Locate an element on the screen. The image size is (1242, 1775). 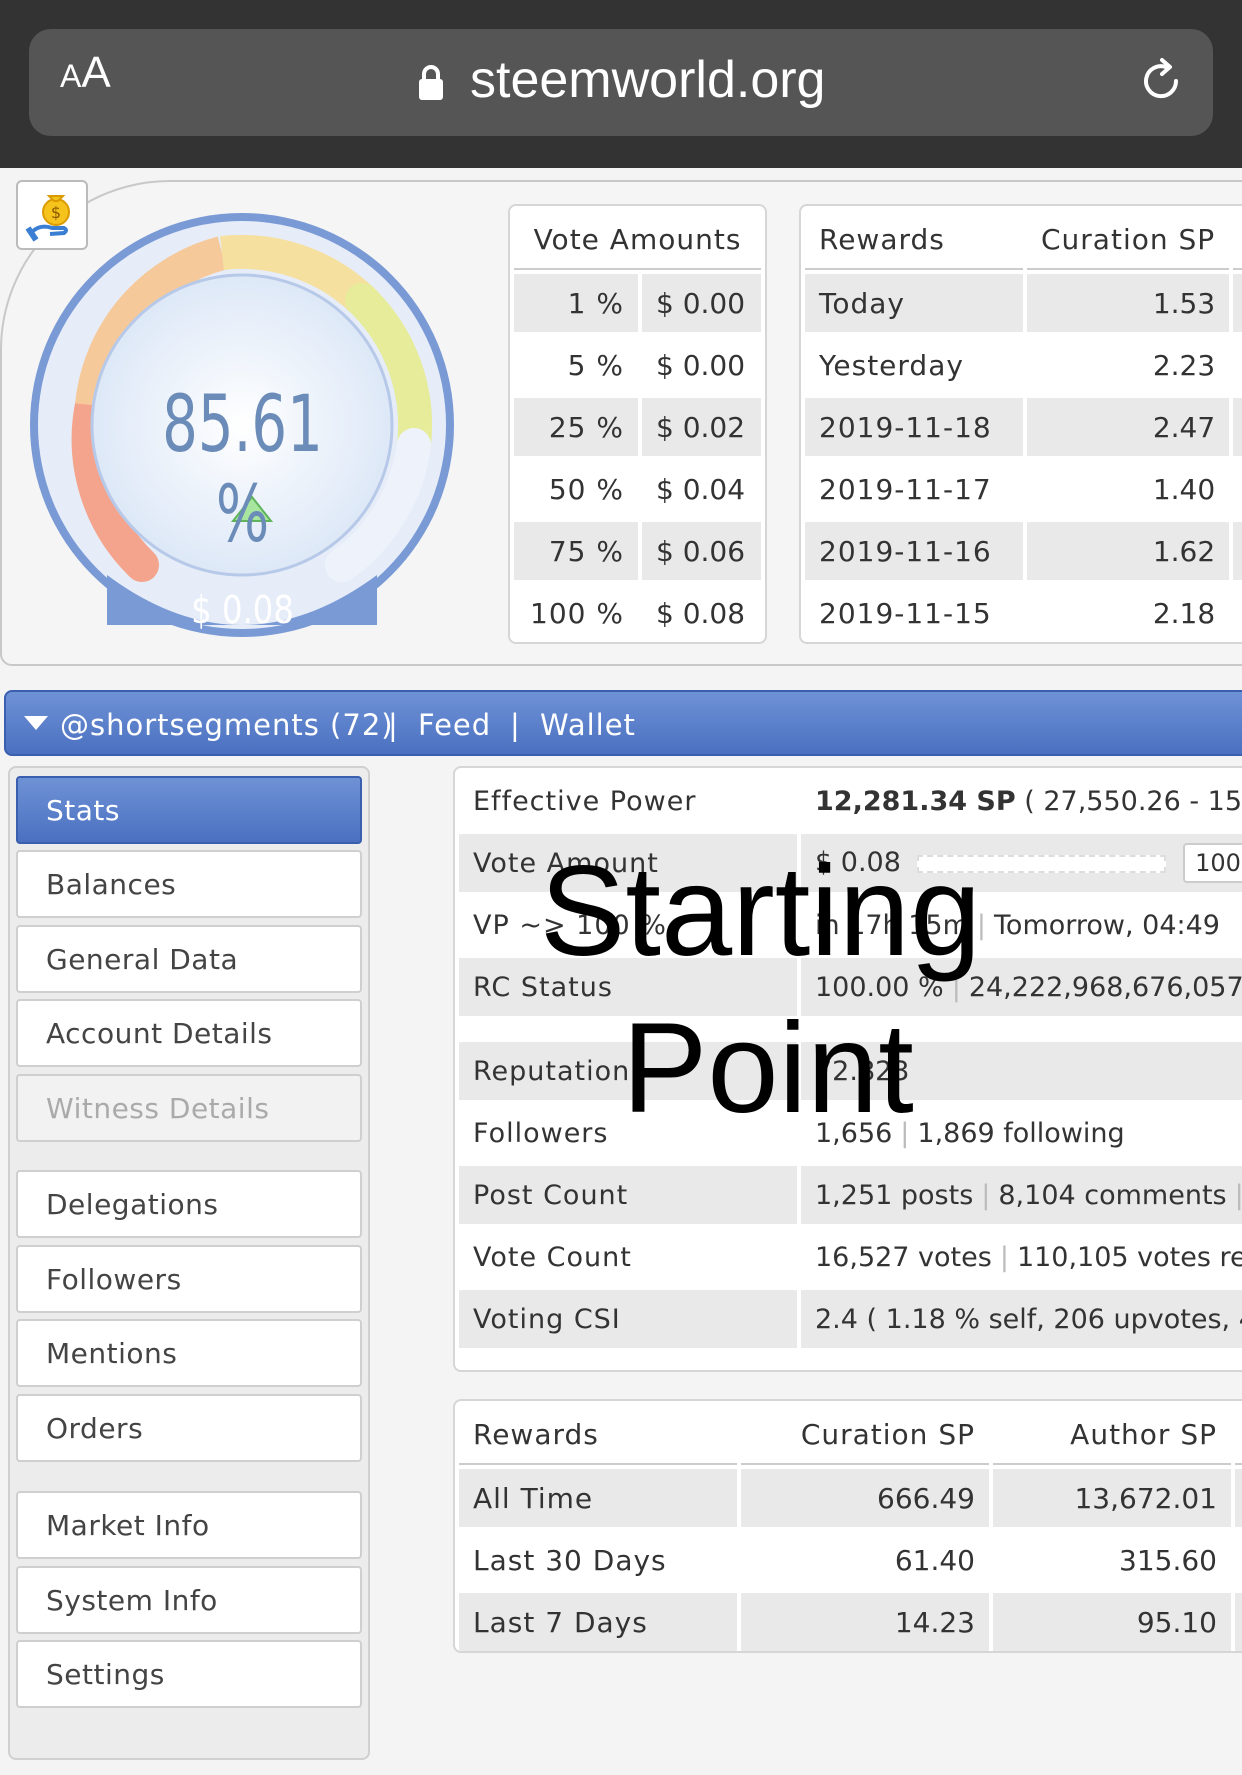
vote-amount-row: 75 % $ 0.06 is located at coordinates (637, 551).